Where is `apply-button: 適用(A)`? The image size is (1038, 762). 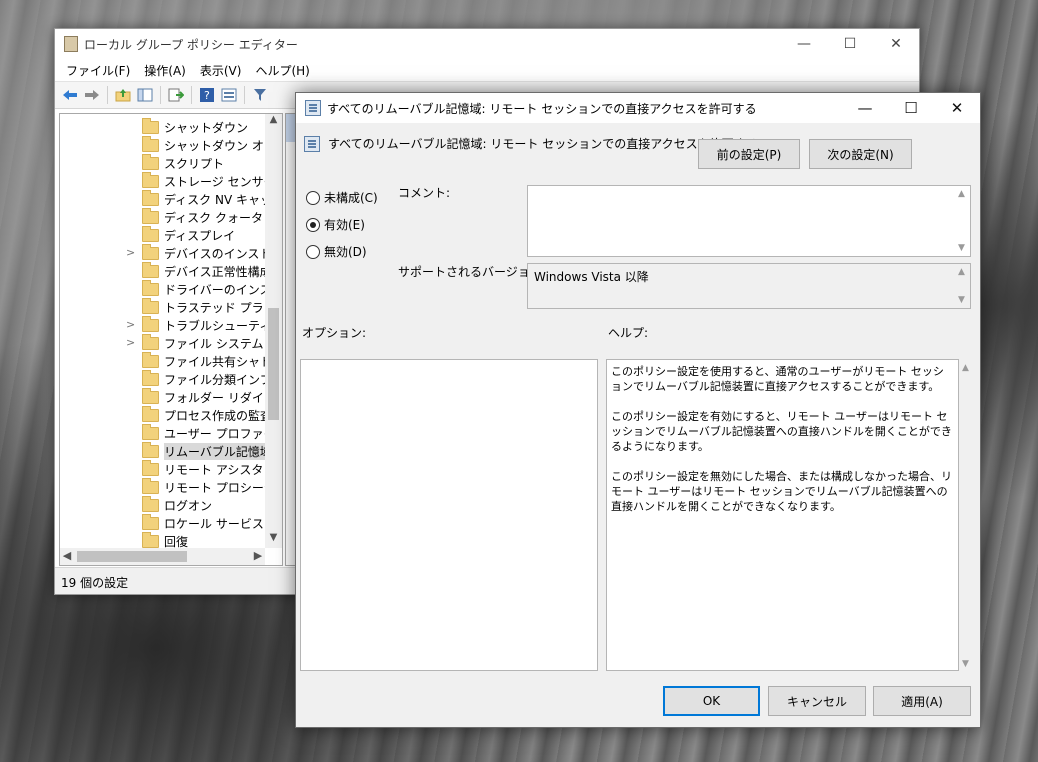 apply-button: 適用(A) is located at coordinates (922, 701).